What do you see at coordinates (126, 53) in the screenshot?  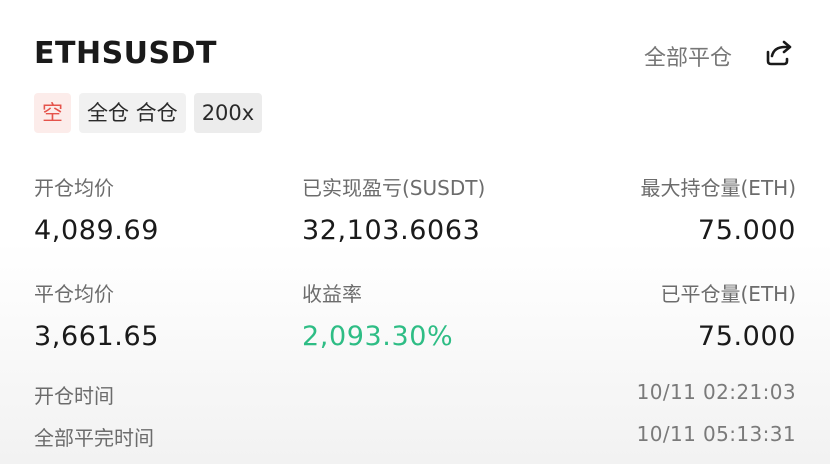 I see `symbol-title: ETHSUSDT` at bounding box center [126, 53].